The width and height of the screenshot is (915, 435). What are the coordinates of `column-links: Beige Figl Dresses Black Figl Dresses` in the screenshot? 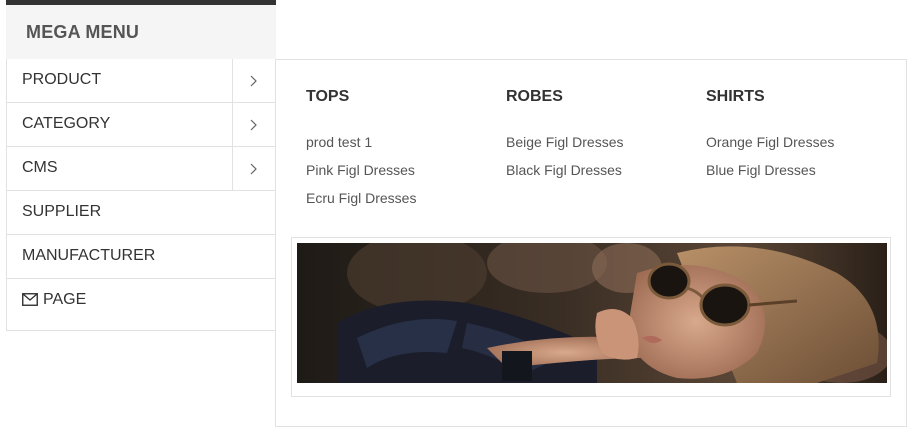 It's located at (601, 156).